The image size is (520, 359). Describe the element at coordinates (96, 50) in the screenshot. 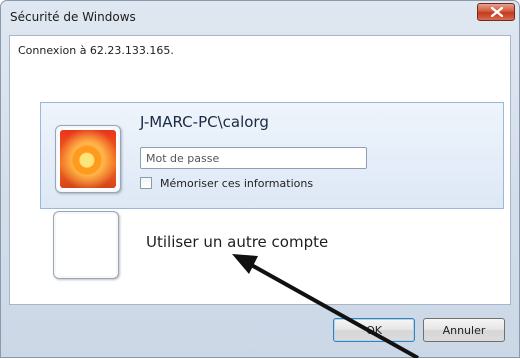

I see `connection-message: Connexion à 62.23.133.165.` at that location.